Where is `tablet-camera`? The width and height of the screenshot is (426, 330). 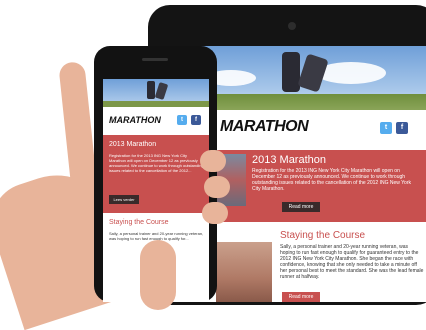
tablet-camera is located at coordinates (292, 26).